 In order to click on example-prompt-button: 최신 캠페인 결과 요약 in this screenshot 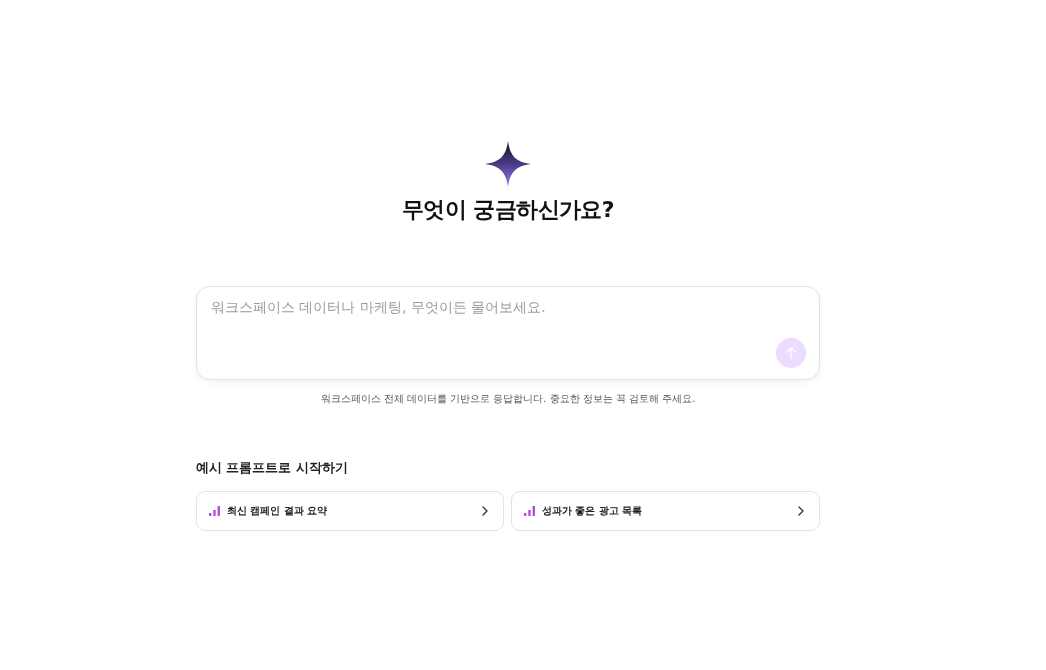, I will do `click(350, 511)`.